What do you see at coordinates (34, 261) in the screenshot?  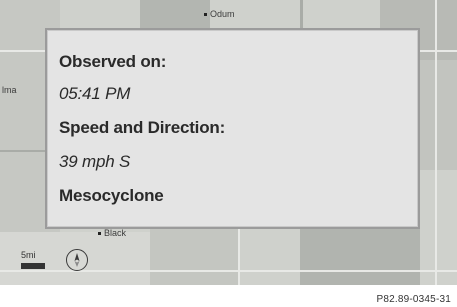 I see `map-scale: 5mi` at bounding box center [34, 261].